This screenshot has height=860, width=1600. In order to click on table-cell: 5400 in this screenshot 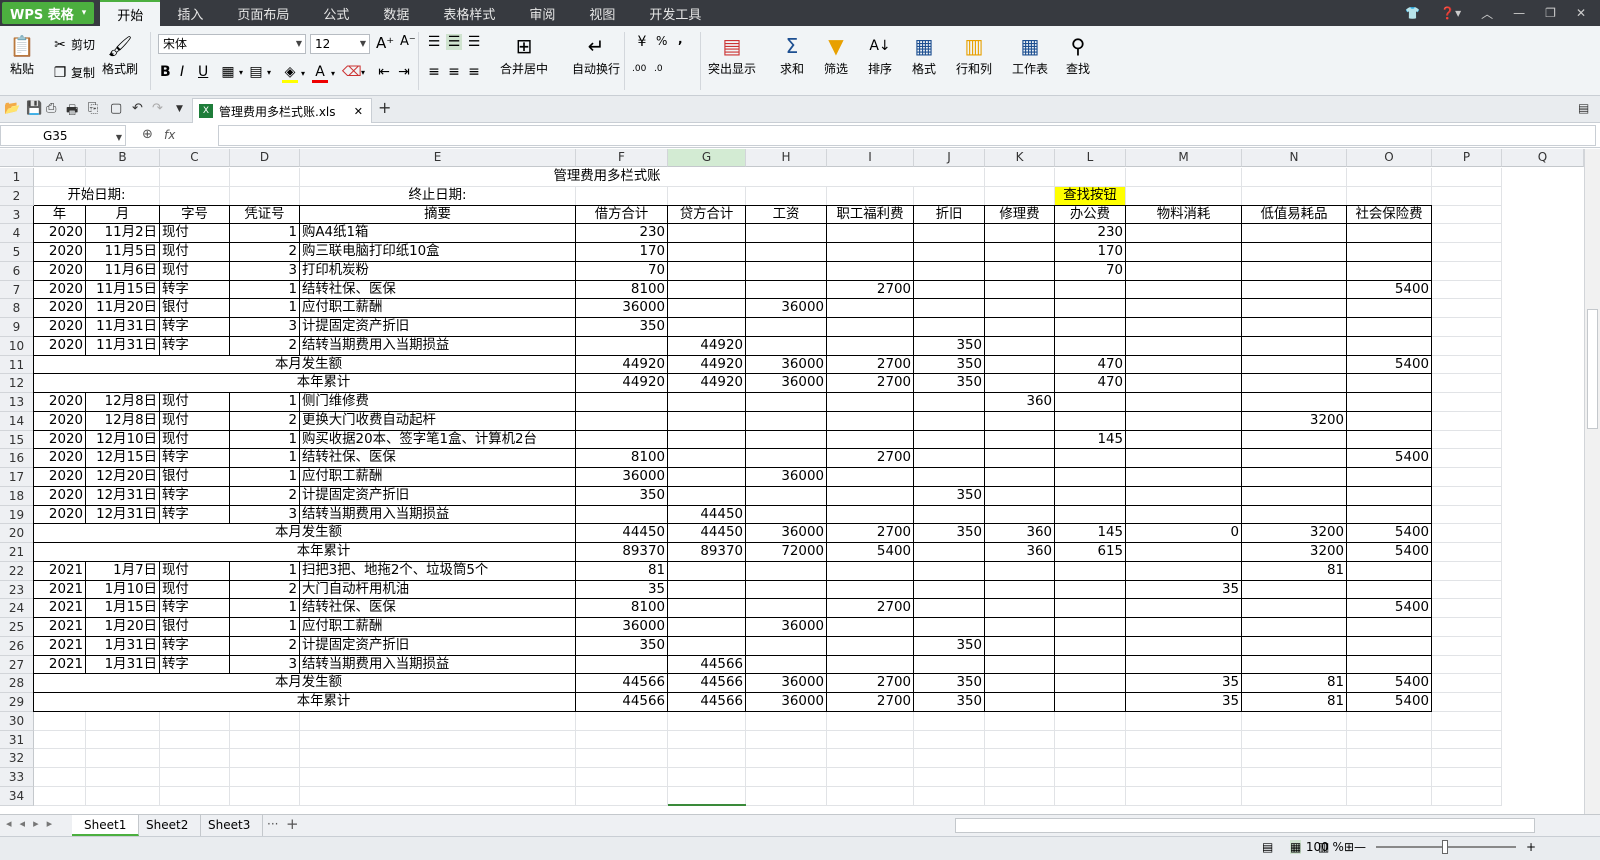, I will do `click(1389, 608)`.